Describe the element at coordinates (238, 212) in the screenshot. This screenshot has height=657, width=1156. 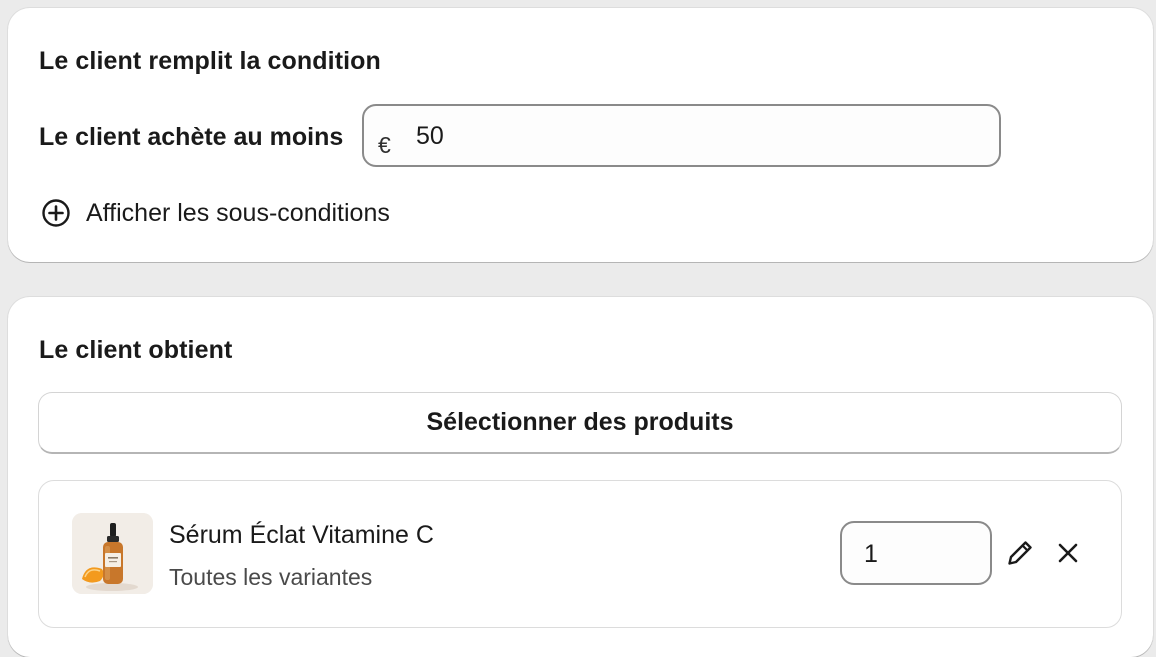
I see `show-subconditions-label: Afficher les sous-conditions` at that location.